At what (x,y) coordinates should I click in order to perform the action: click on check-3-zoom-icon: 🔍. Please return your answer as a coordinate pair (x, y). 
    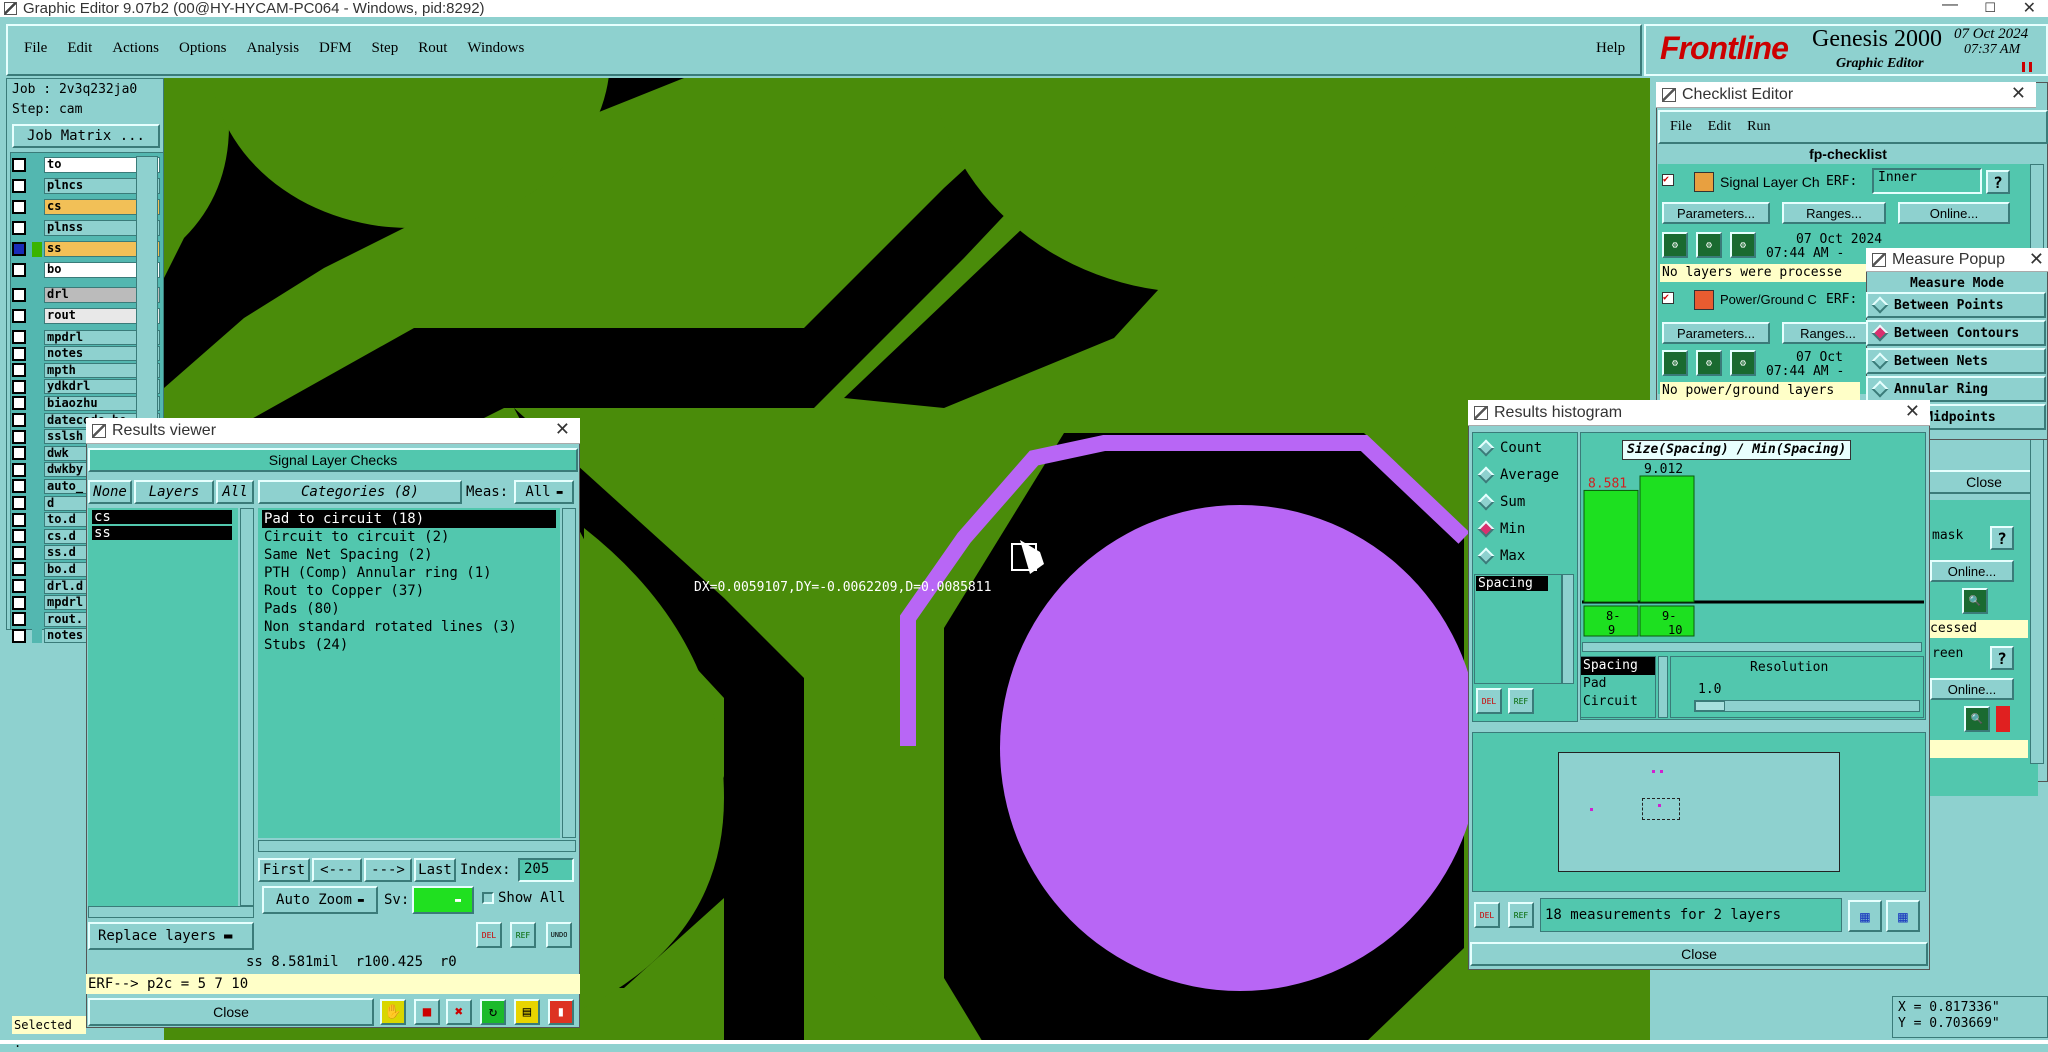
    Looking at the image, I should click on (1975, 601).